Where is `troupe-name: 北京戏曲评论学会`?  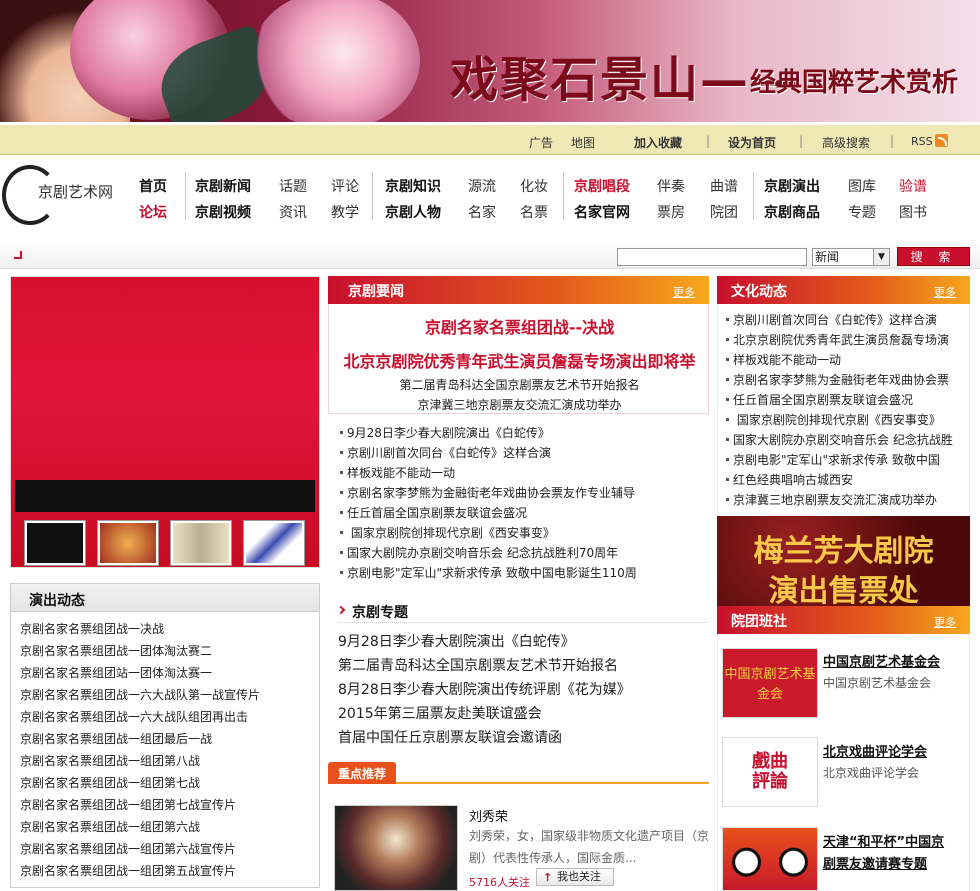
troupe-name: 北京戏曲评论学会 is located at coordinates (875, 750).